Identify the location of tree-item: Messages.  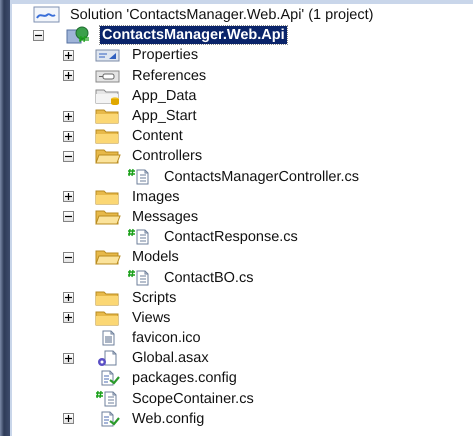
(165, 217).